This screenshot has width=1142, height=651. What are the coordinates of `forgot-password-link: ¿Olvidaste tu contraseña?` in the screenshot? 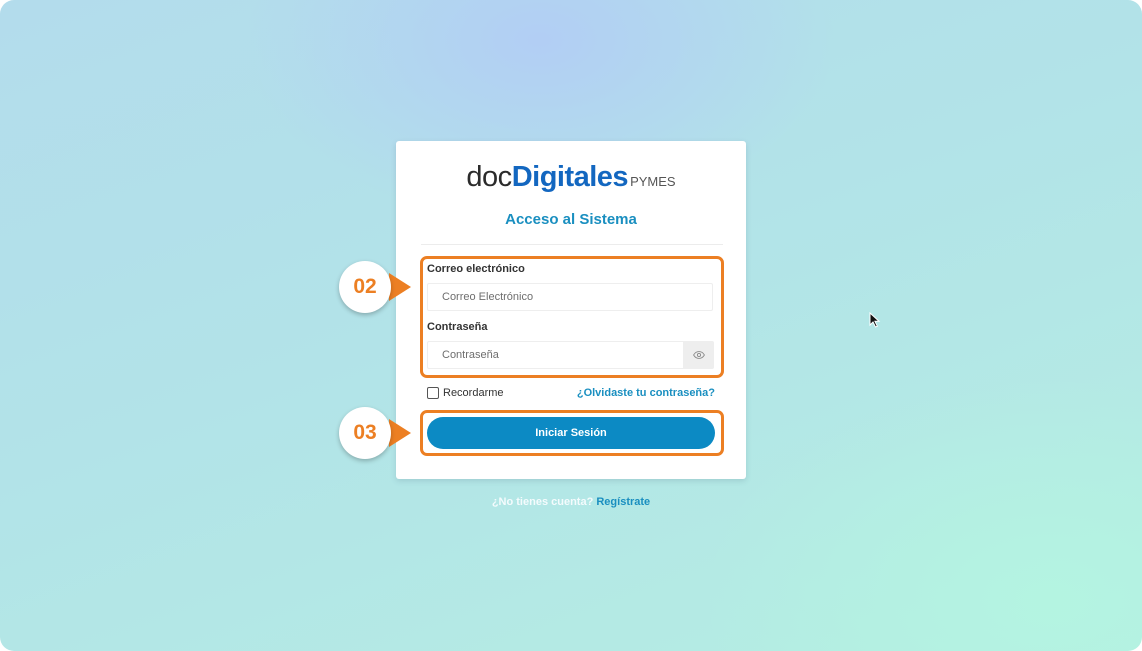 It's located at (646, 393).